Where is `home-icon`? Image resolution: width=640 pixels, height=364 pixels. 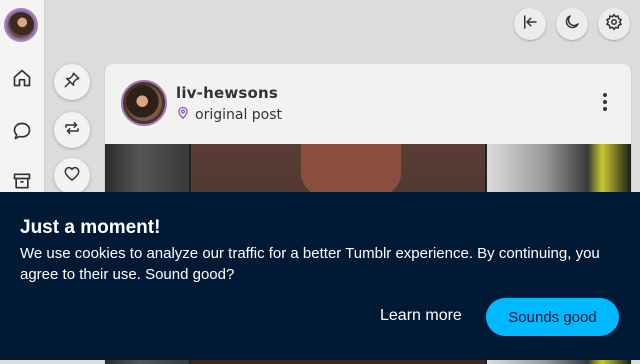 home-icon is located at coordinates (22, 78).